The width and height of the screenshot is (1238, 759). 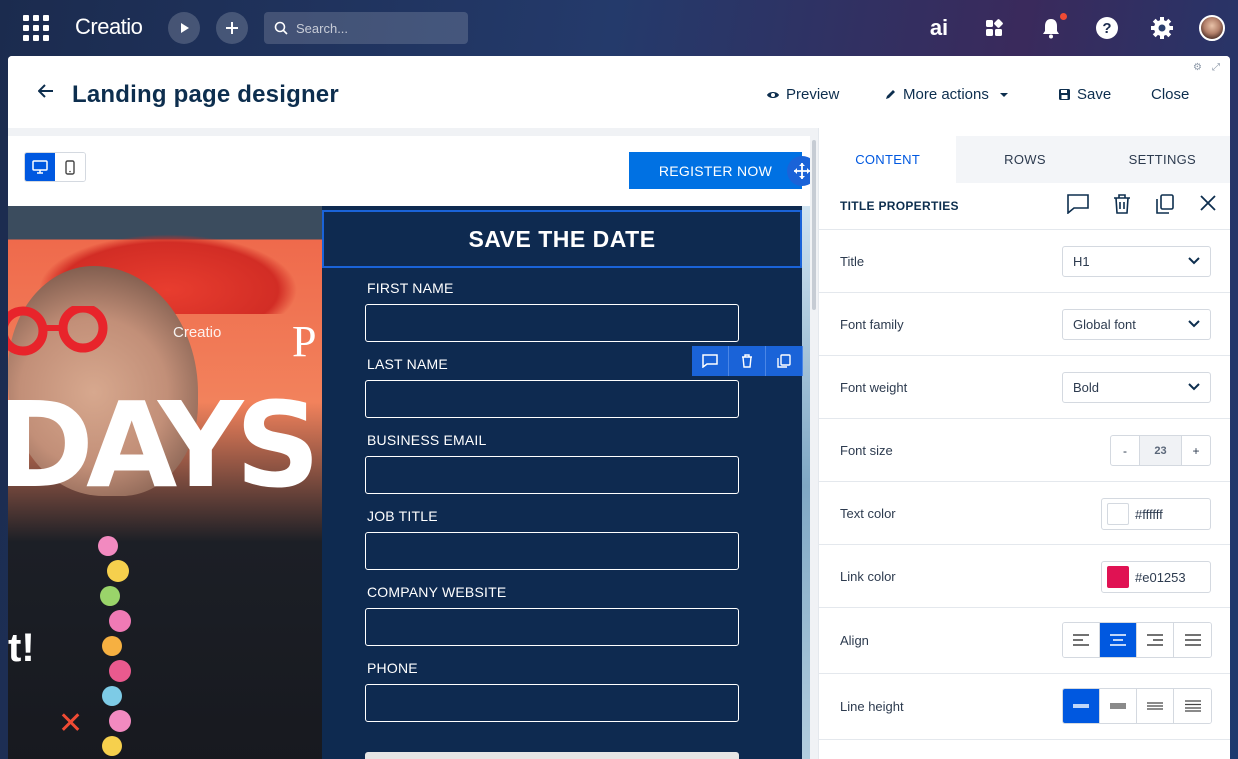 I want to click on creatio-logo: Creatio, so click(x=109, y=27).